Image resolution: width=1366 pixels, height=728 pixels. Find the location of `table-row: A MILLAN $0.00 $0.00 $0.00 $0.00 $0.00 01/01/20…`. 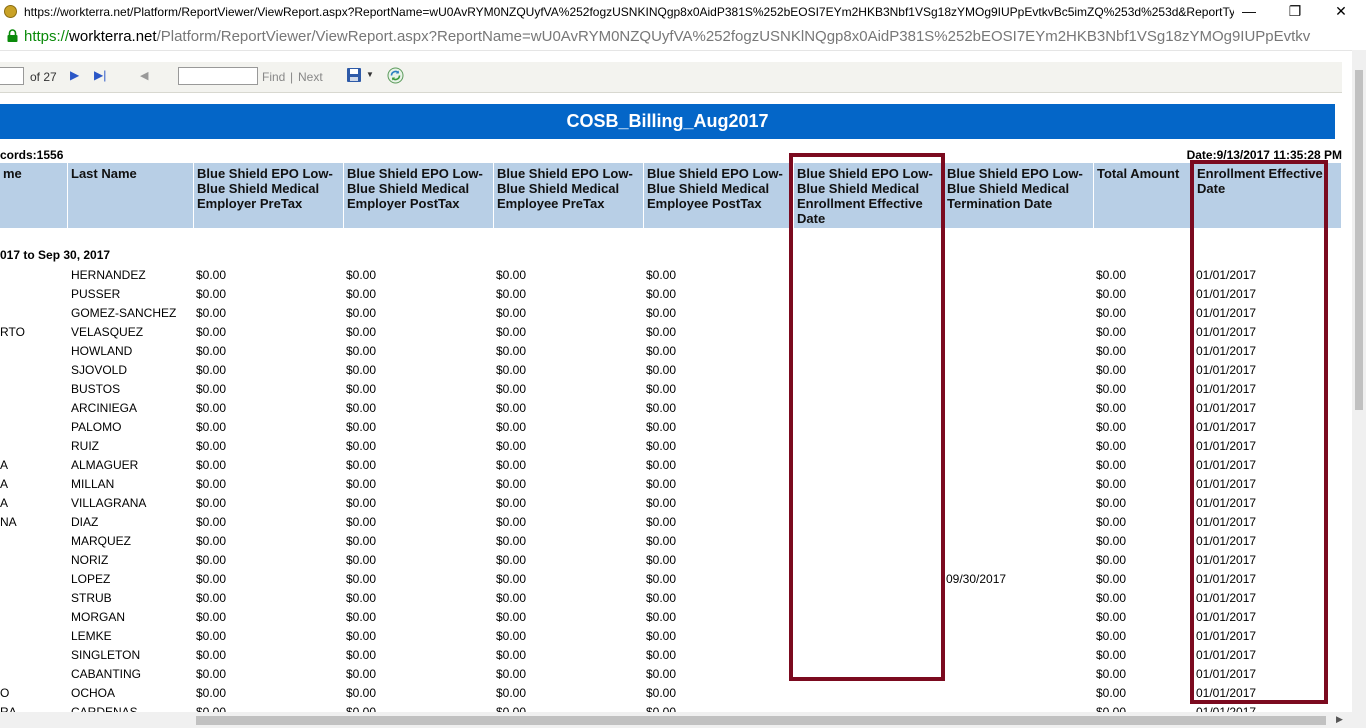

table-row: A MILLAN $0.00 $0.00 $0.00 $0.00 $0.00 01/01/20… is located at coordinates (671, 483).